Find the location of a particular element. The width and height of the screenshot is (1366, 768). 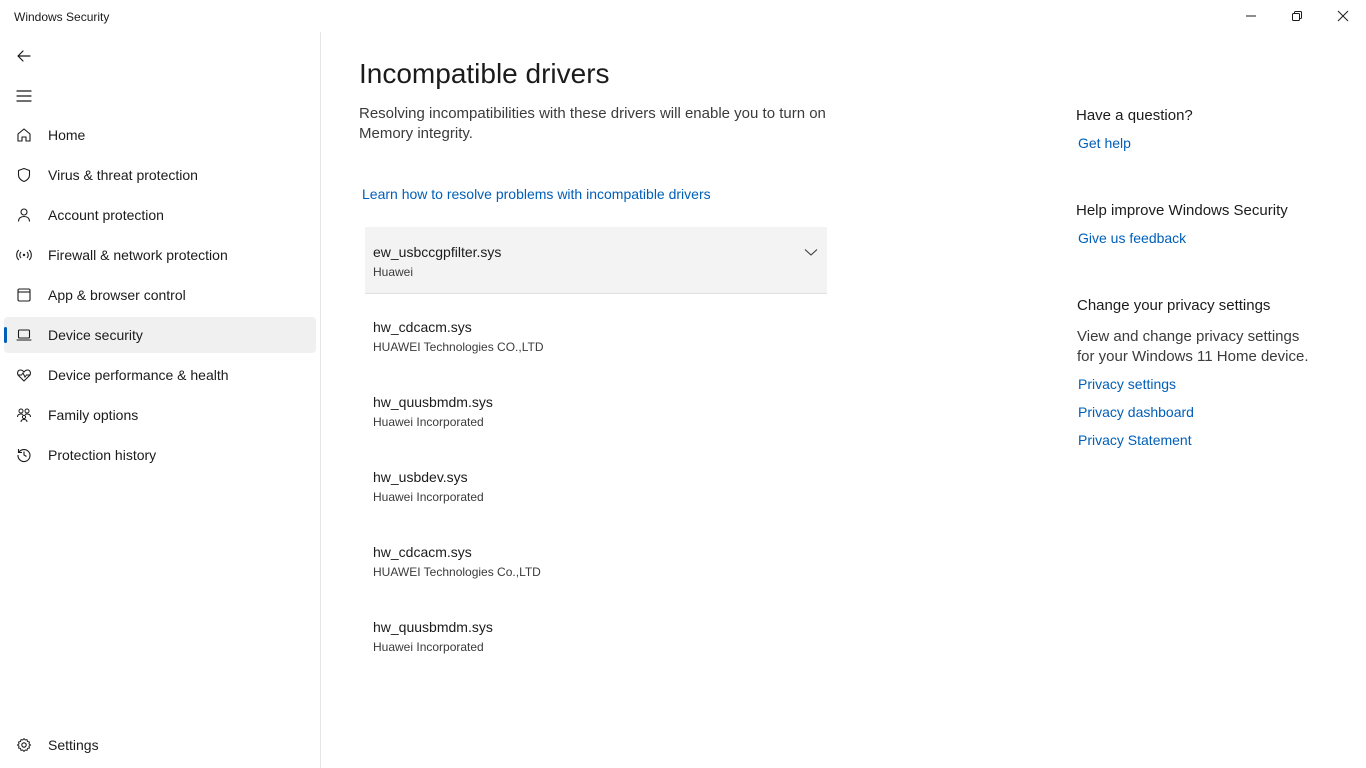

minimize-icon is located at coordinates (1251, 16).